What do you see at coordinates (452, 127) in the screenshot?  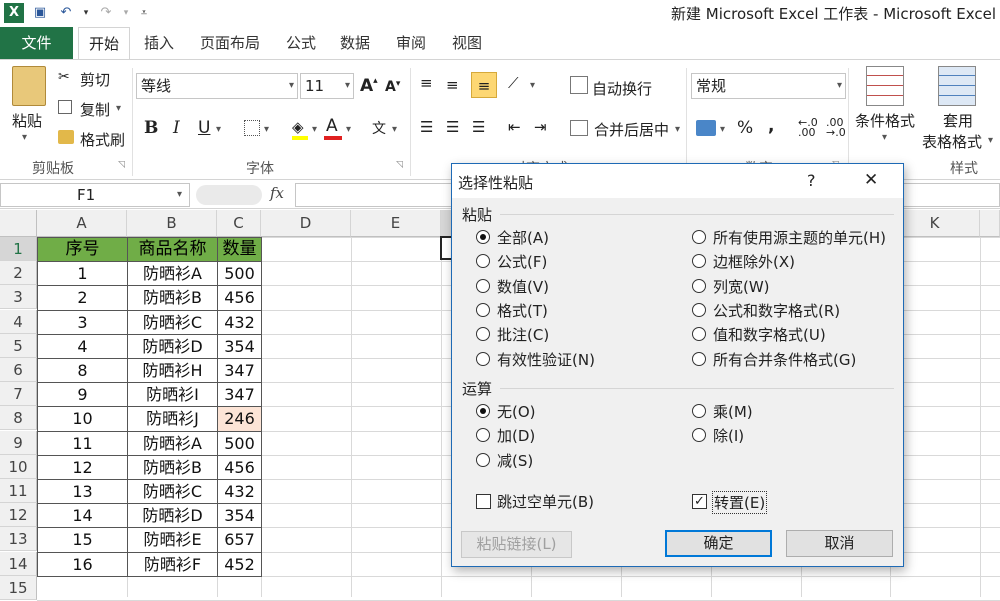 I see `align-center-icon: ☰` at bounding box center [452, 127].